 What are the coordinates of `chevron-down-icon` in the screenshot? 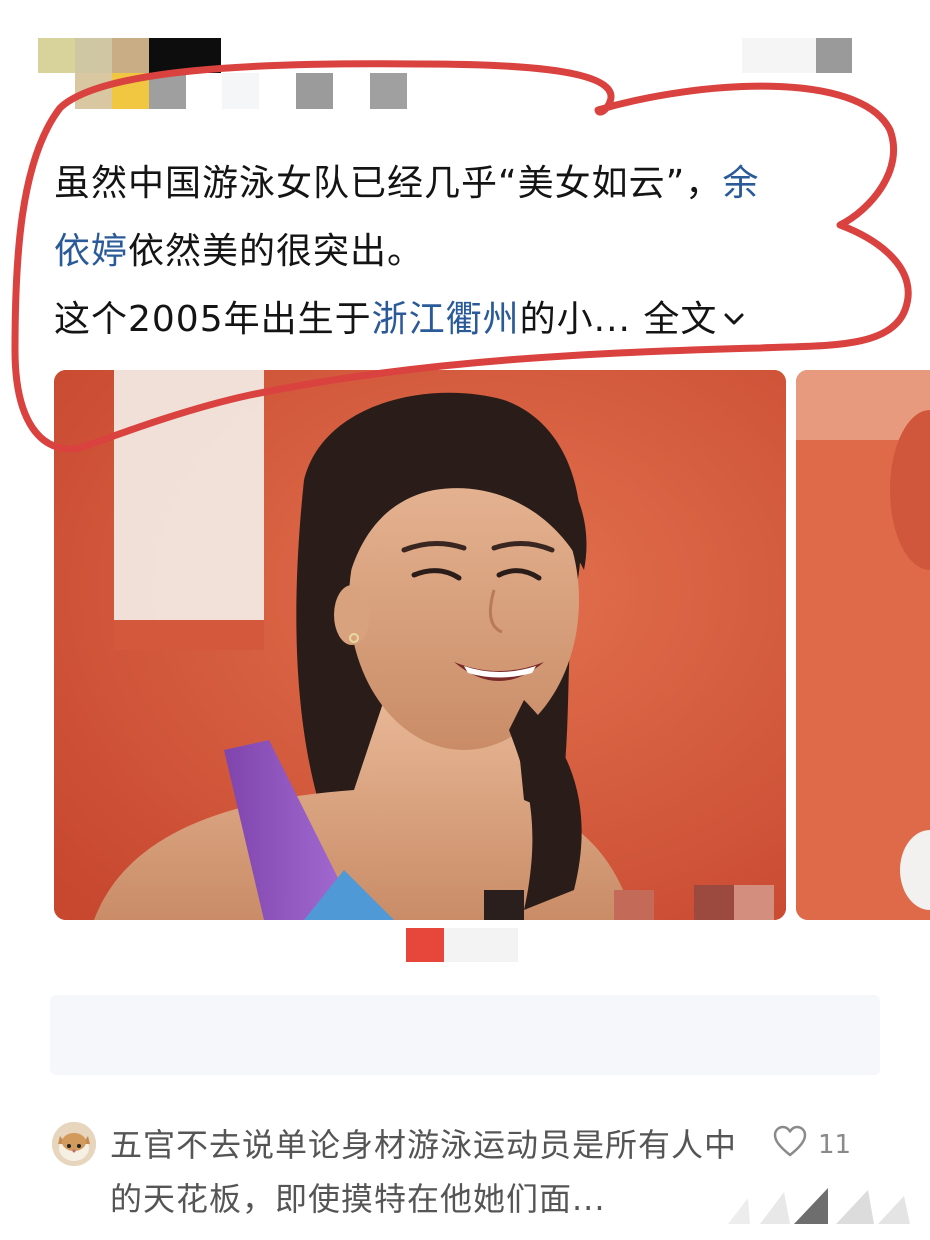 It's located at (734, 321).